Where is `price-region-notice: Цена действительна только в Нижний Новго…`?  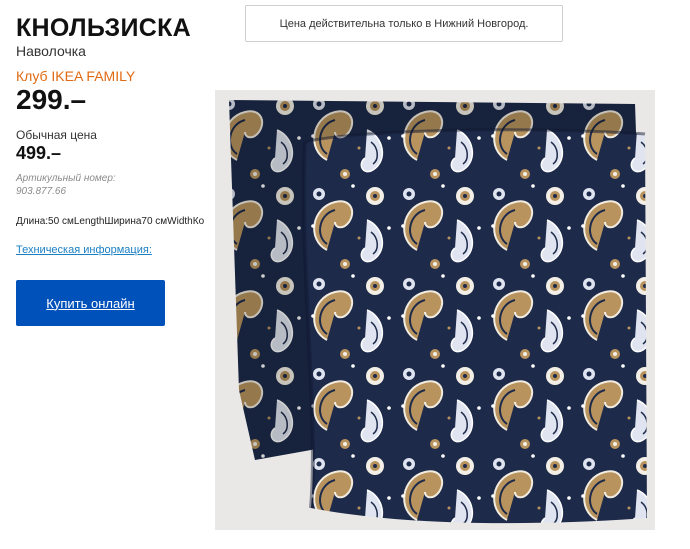
price-region-notice: Цена действительна только в Нижний Новго… is located at coordinates (404, 23).